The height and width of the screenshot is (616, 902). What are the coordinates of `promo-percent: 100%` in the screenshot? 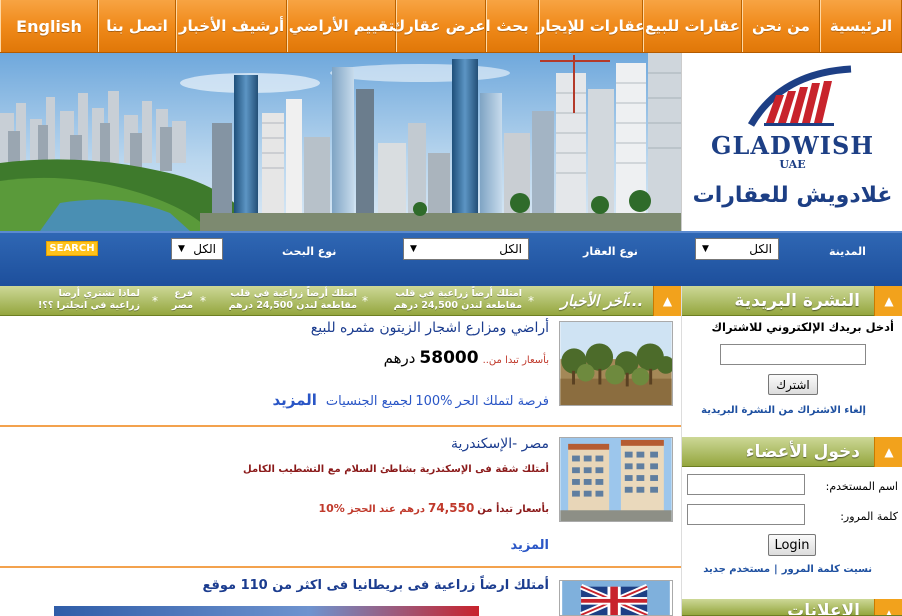 It's located at (434, 401).